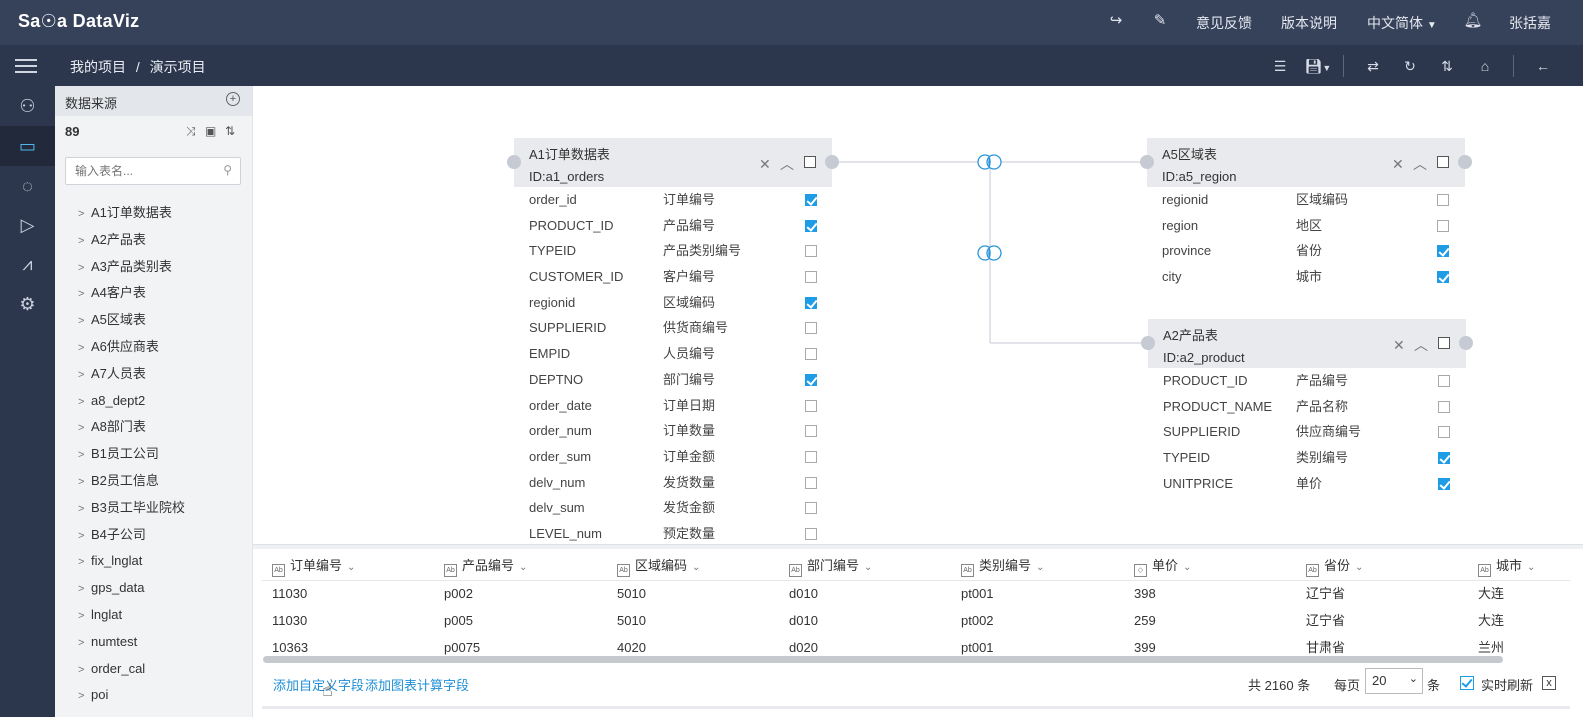 The width and height of the screenshot is (1583, 717). What do you see at coordinates (673, 483) in the screenshot?
I see `field-row: delv_num 发货数量` at bounding box center [673, 483].